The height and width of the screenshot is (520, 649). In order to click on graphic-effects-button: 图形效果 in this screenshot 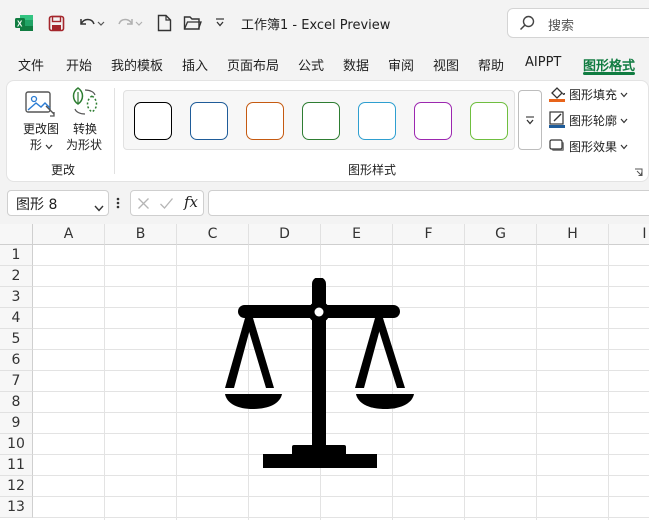, I will do `click(589, 146)`.